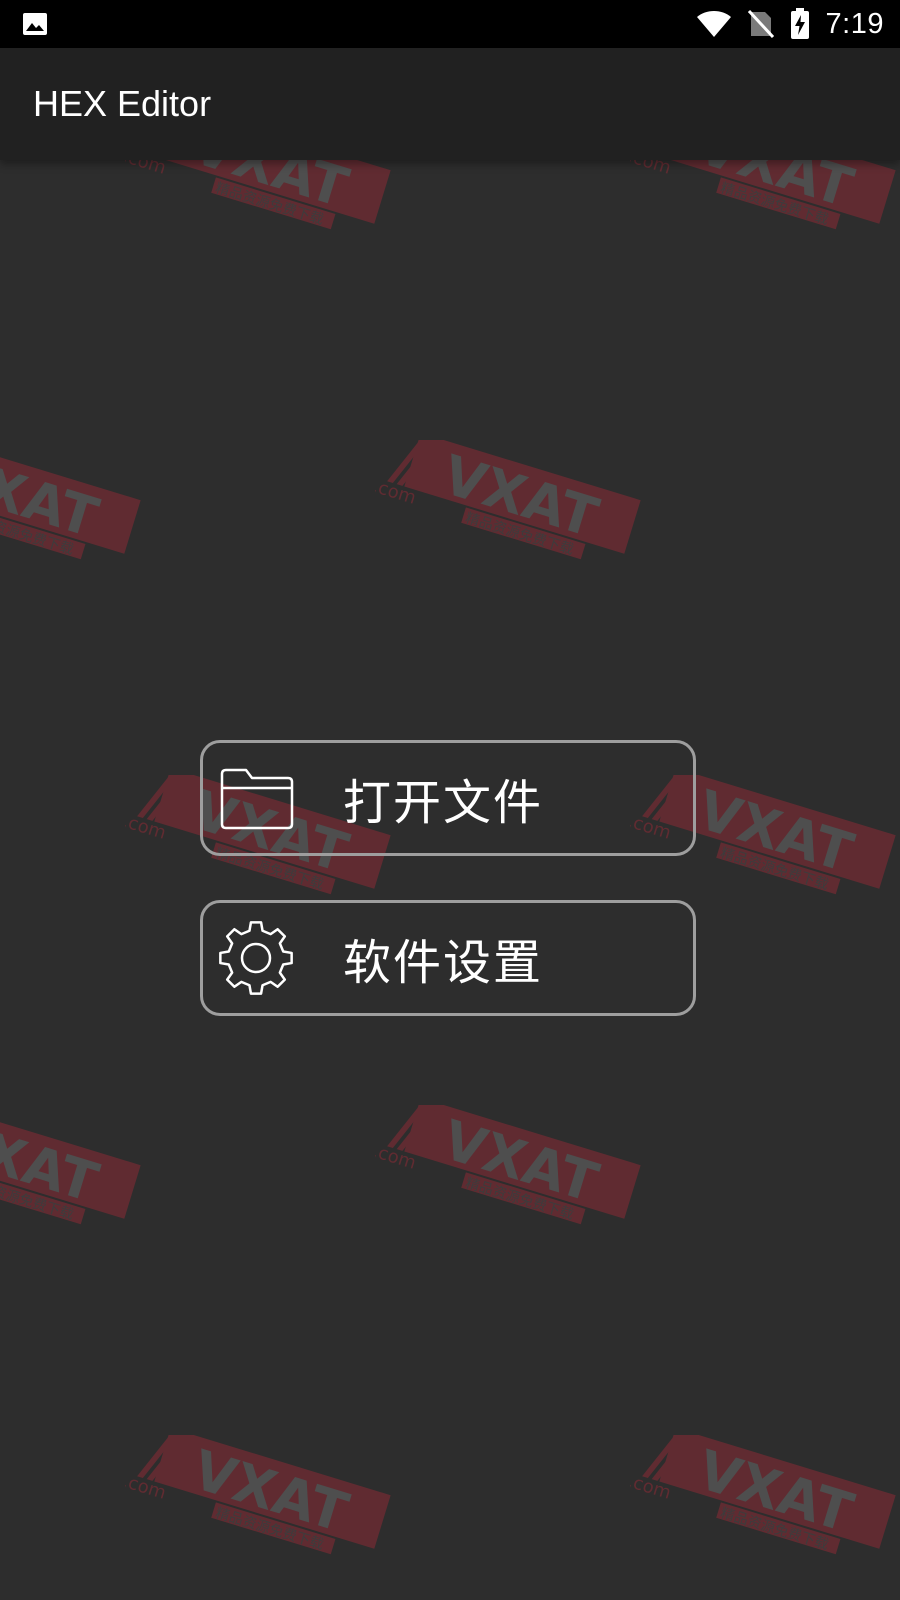 This screenshot has width=900, height=1600. I want to click on app-title: HEX Editor, so click(122, 103).